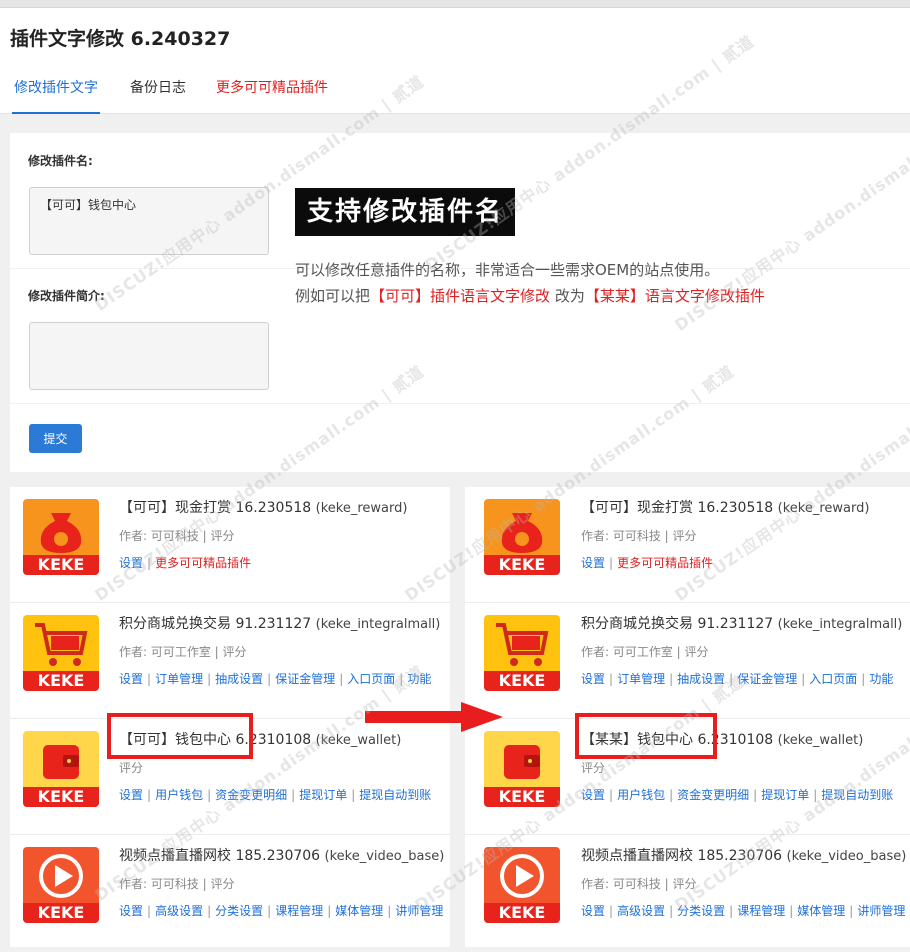  What do you see at coordinates (120, 39) in the screenshot?
I see `page-title: 插件文字修改 6.240327` at bounding box center [120, 39].